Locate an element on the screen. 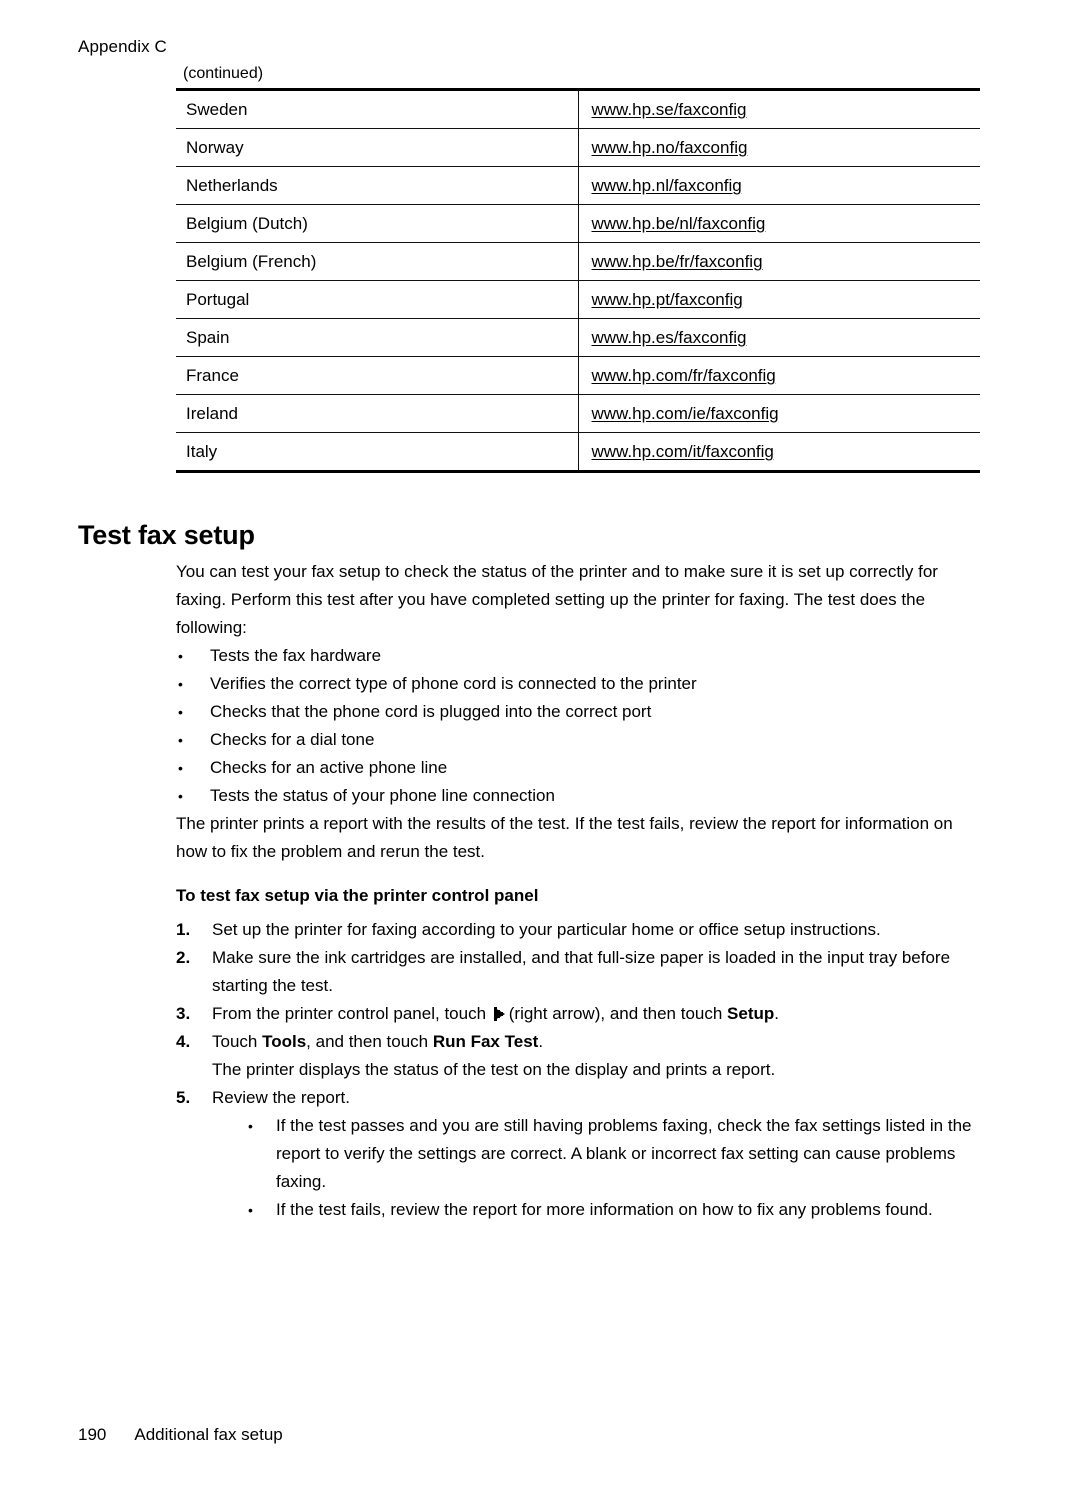 The width and height of the screenshot is (1080, 1495). right-arrow-icon is located at coordinates (499, 1014).